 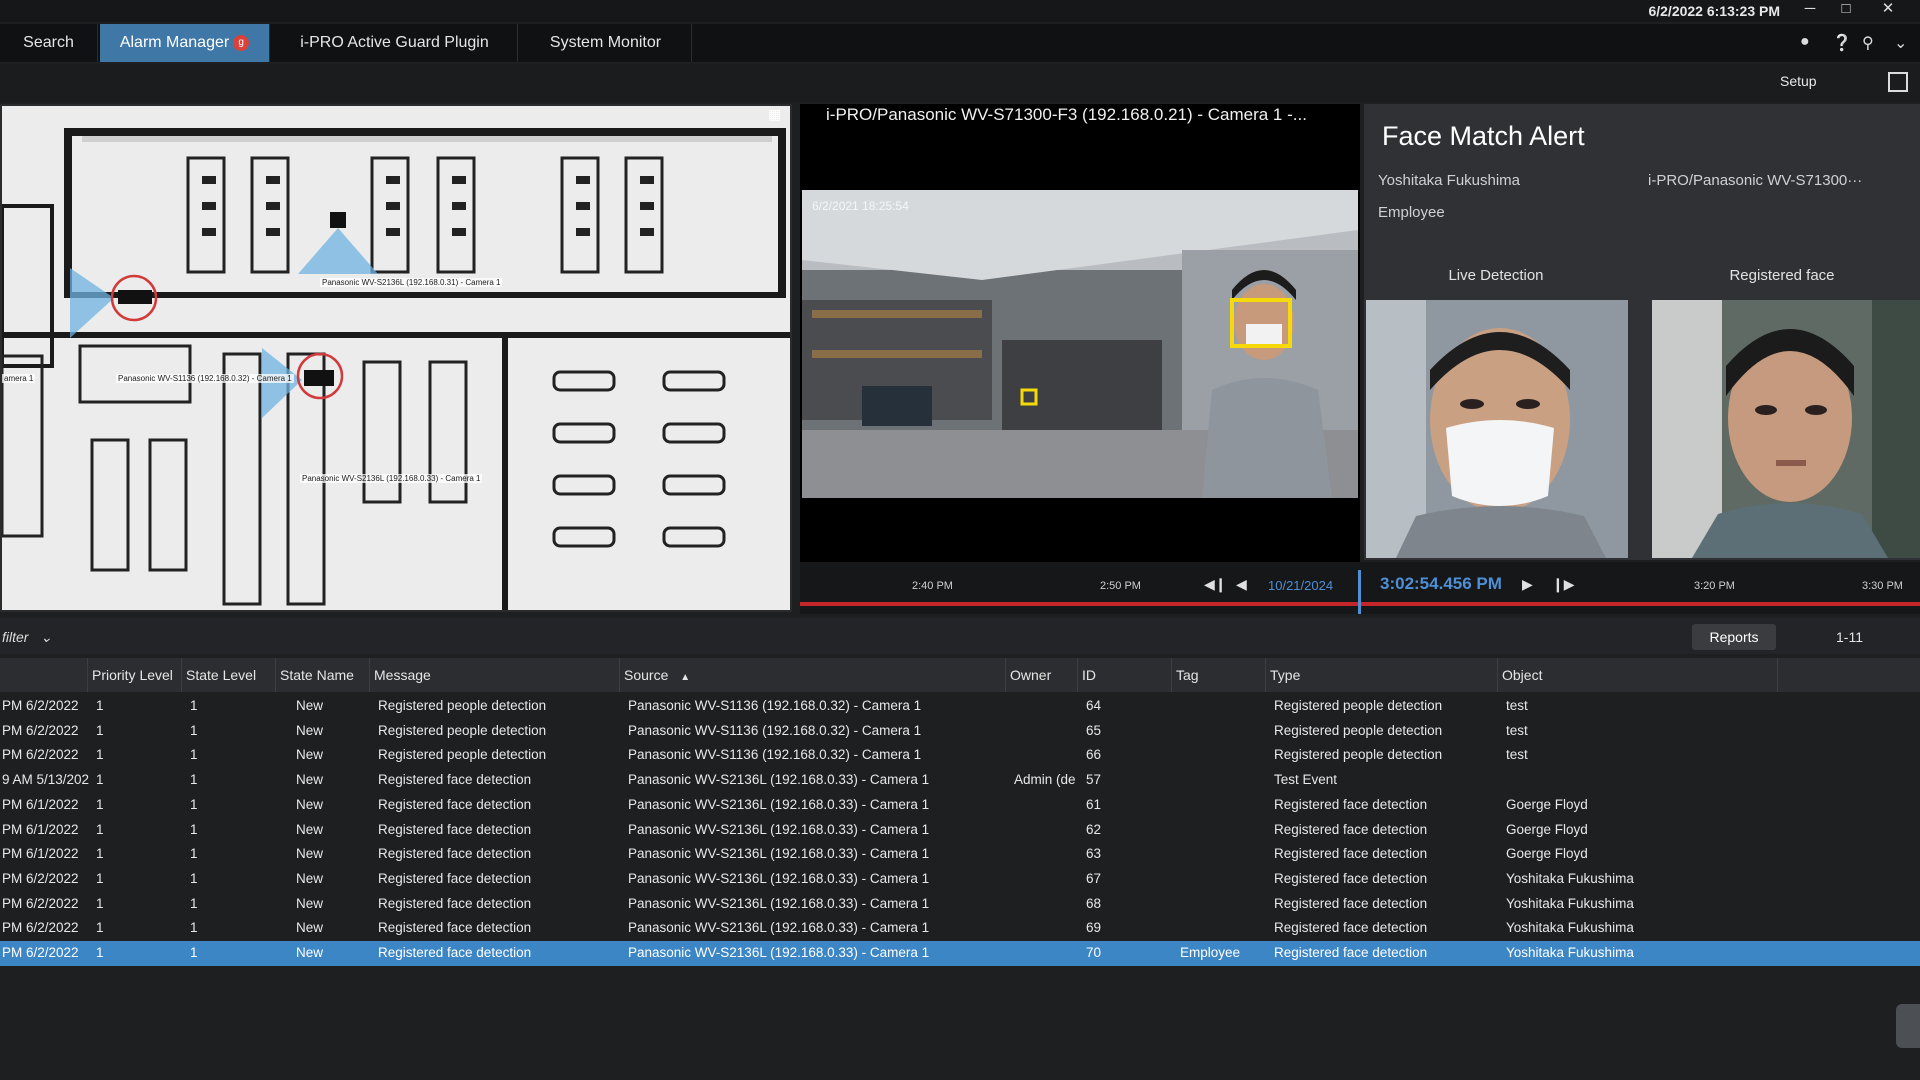 I want to click on live-detection-image, so click(x=1497, y=429).